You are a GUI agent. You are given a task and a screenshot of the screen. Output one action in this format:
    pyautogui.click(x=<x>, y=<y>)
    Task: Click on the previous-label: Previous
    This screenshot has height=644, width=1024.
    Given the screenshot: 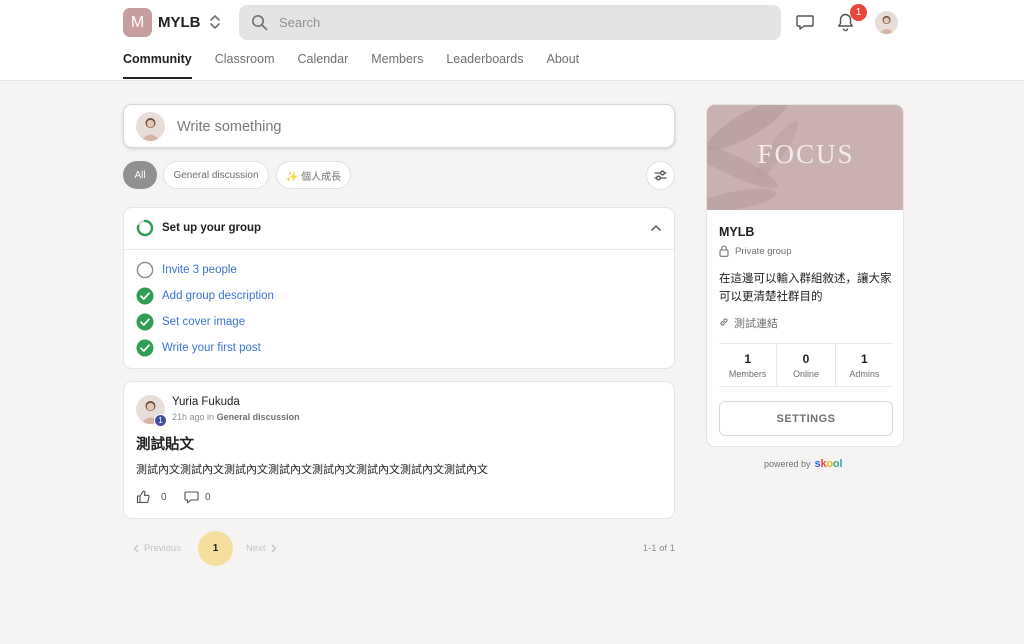 What is the action you would take?
    pyautogui.click(x=162, y=548)
    